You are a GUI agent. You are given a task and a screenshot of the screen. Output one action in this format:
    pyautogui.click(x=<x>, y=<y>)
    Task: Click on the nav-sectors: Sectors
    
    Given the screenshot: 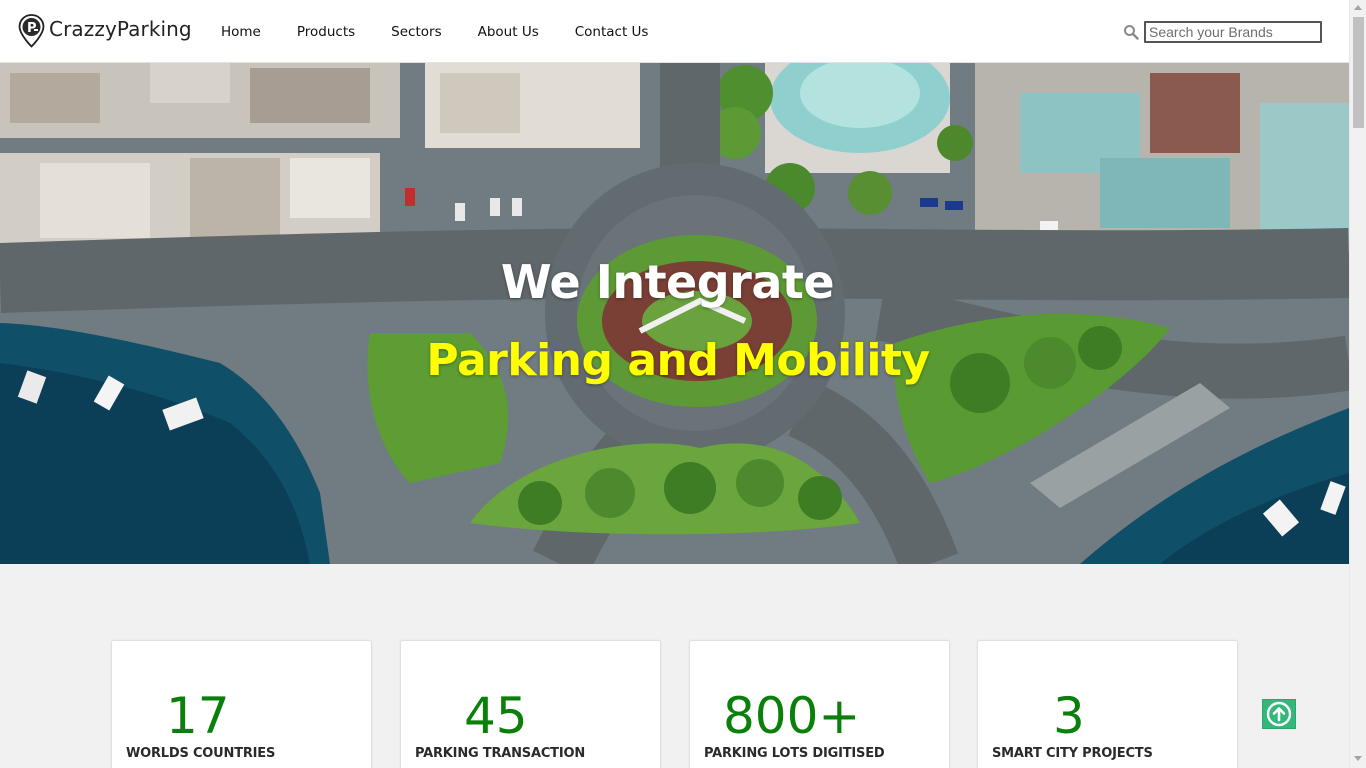 What is the action you would take?
    pyautogui.click(x=416, y=32)
    